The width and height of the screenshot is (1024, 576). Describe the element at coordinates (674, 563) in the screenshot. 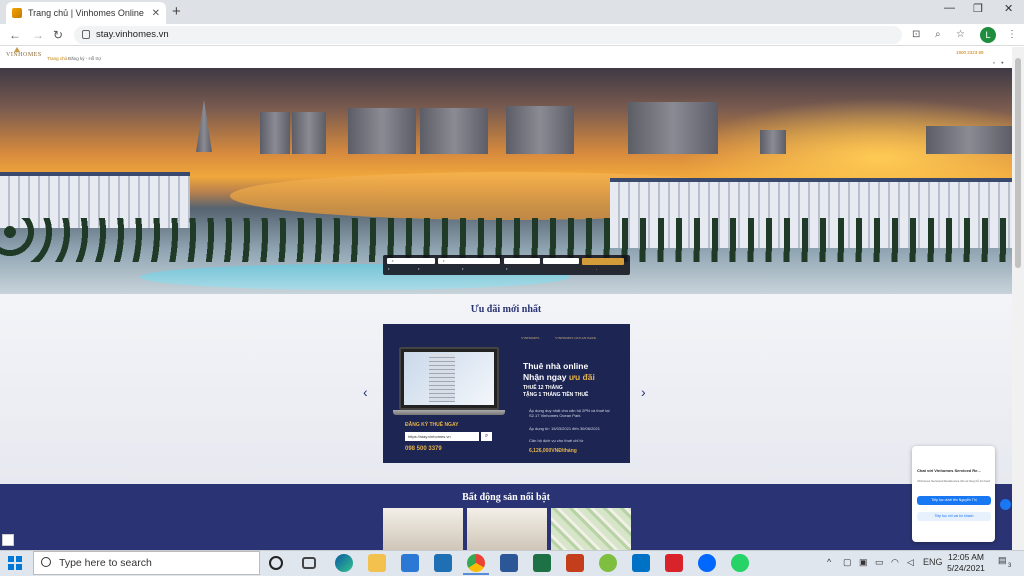

I see `acrobat-icon` at that location.